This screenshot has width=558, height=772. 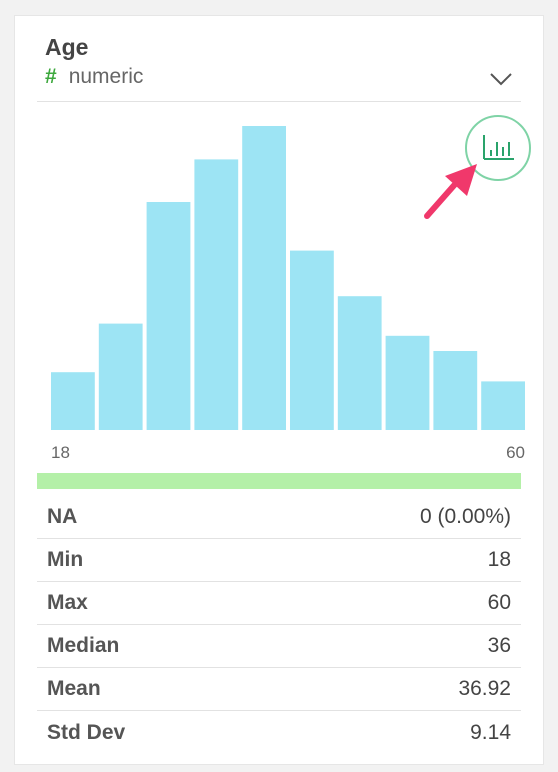 I want to click on stat-row-median: Median 36, so click(x=279, y=646).